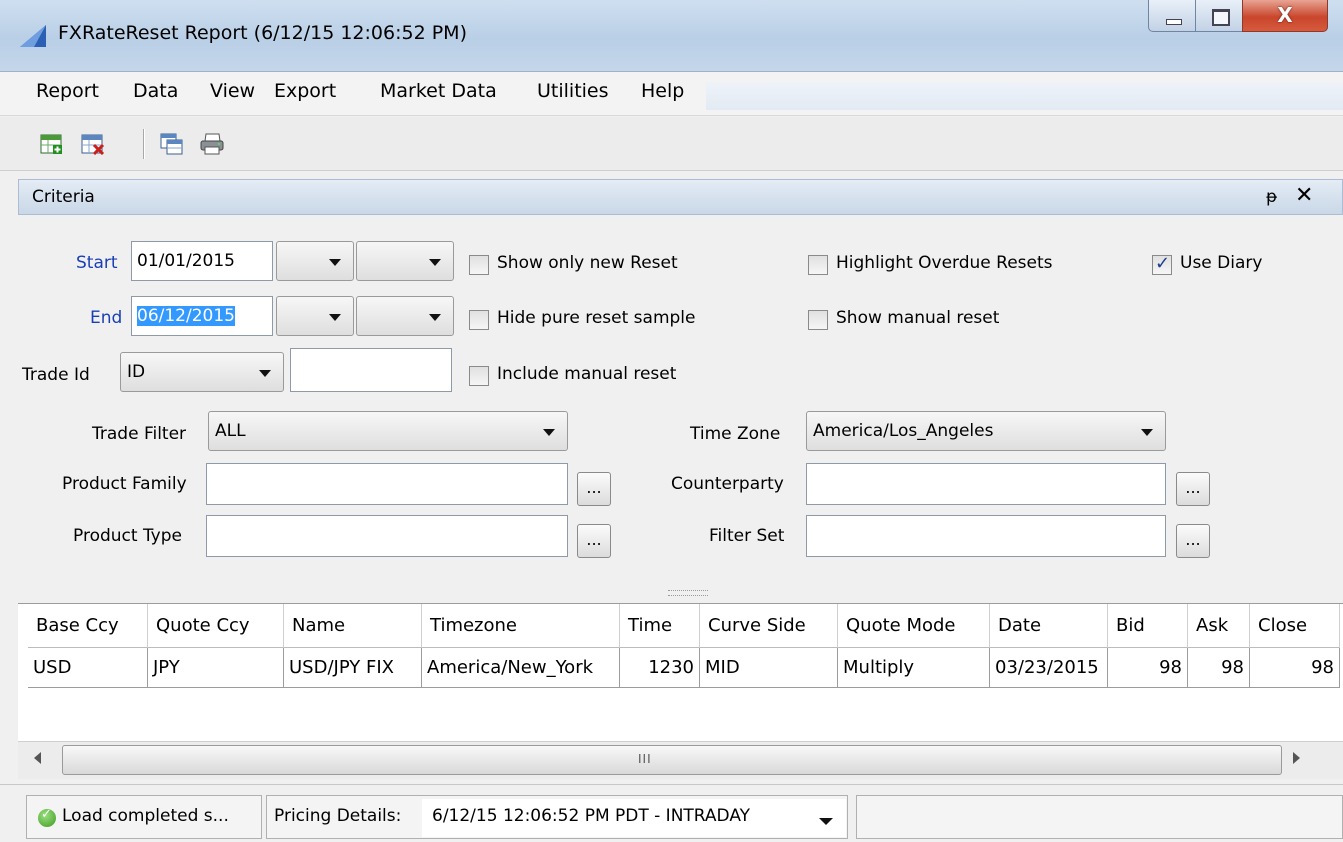 This screenshot has height=842, width=1343. Describe the element at coordinates (124, 484) in the screenshot. I see `product-family-label: Product Family` at that location.